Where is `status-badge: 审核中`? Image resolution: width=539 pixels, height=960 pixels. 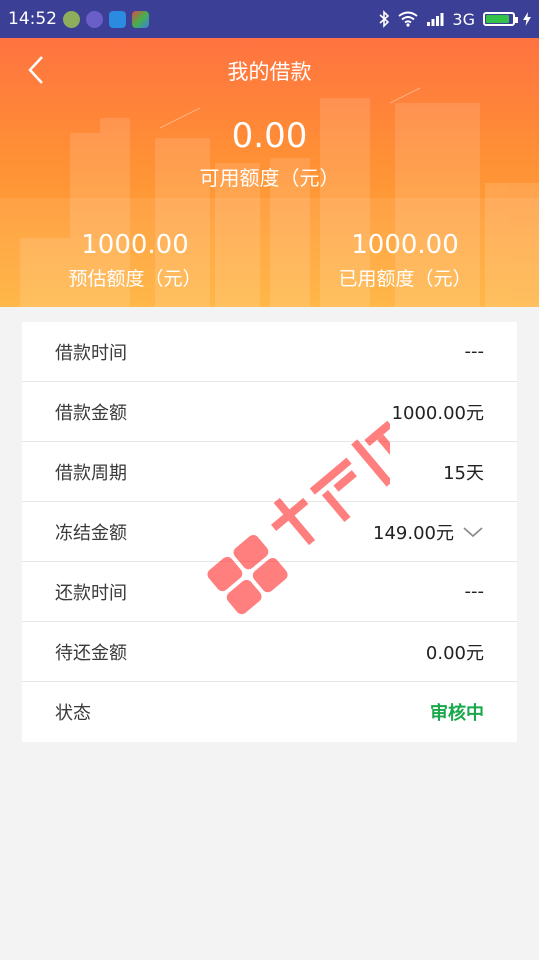 status-badge: 审核中 is located at coordinates (457, 713).